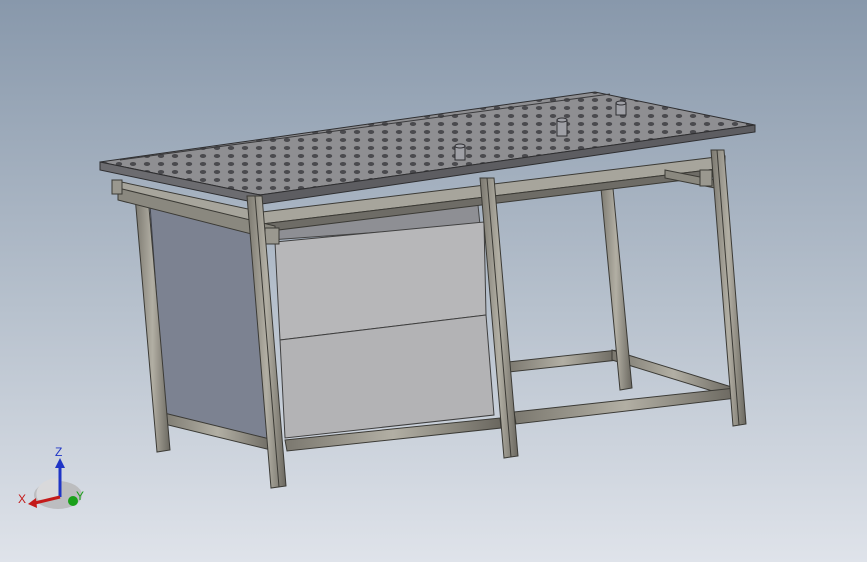  What do you see at coordinates (382, 321) in the screenshot?
I see `drawer-cabinet` at bounding box center [382, 321].